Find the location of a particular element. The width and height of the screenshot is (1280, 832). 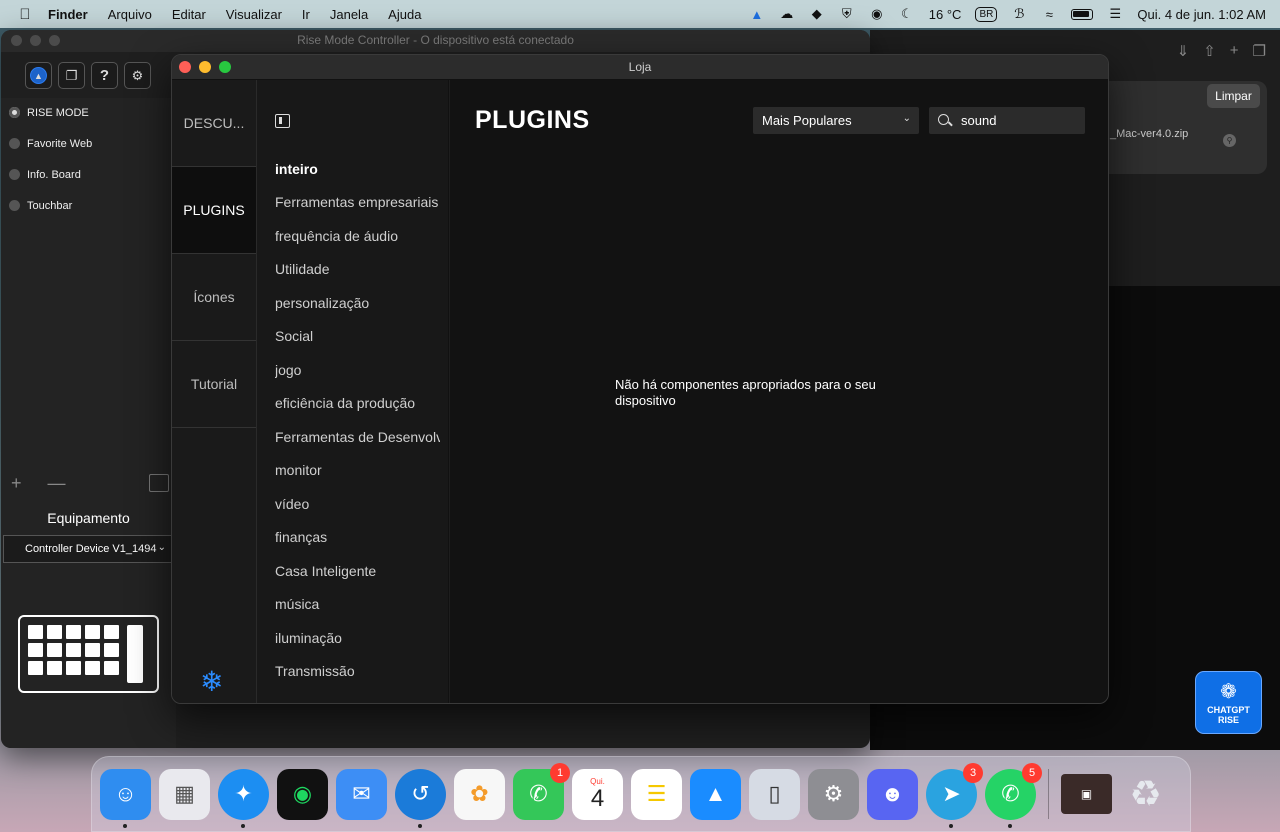

category-item-inteiro: inteiro is located at coordinates (357, 169).